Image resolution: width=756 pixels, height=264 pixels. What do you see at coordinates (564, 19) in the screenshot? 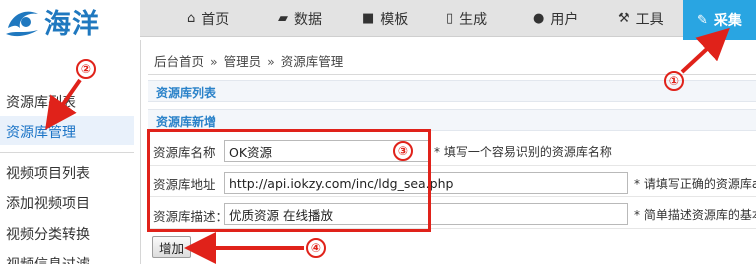
I see `nav-user-label: 用户` at bounding box center [564, 19].